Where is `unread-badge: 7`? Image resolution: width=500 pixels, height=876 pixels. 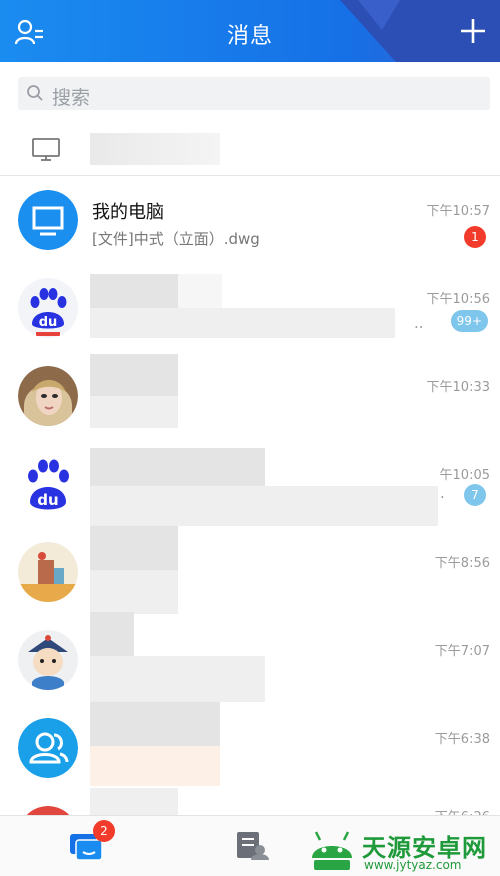
unread-badge: 7 is located at coordinates (475, 495).